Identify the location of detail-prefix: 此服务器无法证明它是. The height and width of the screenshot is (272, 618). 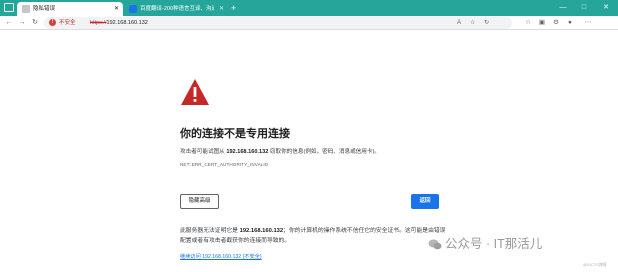
(209, 231).